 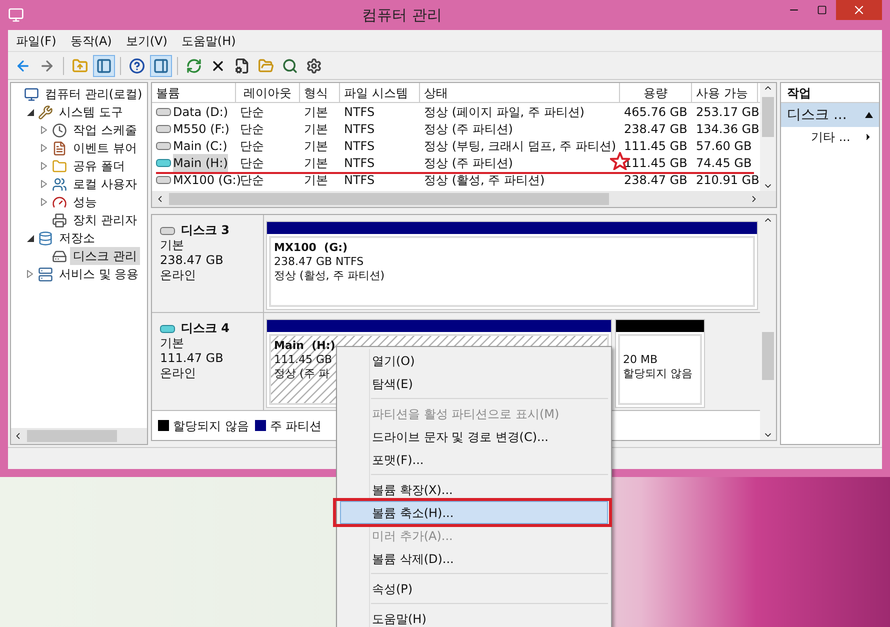 What do you see at coordinates (200, 112) in the screenshot?
I see `table-cell-text: Data (D:)` at bounding box center [200, 112].